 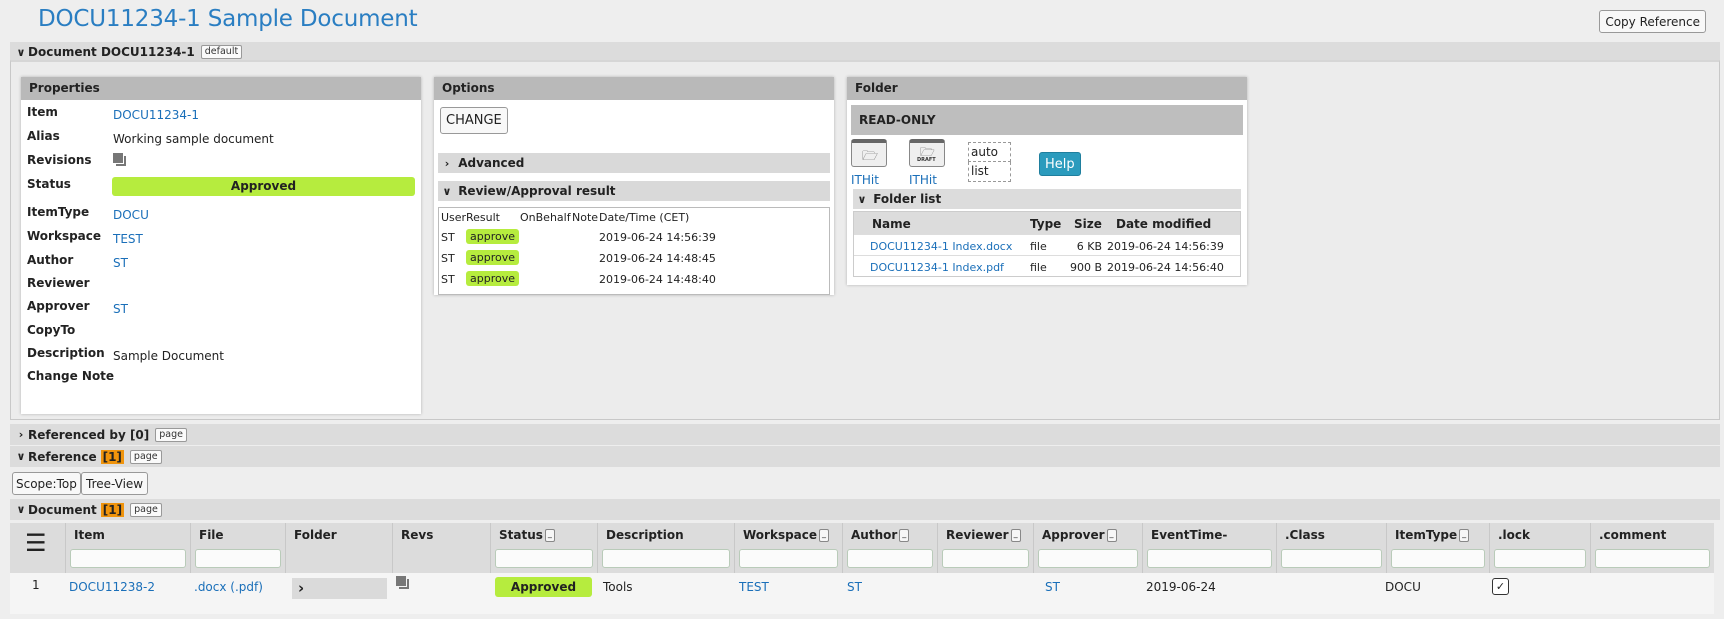 I want to click on folder-list-header: ∨ Folder list, so click(x=1047, y=199).